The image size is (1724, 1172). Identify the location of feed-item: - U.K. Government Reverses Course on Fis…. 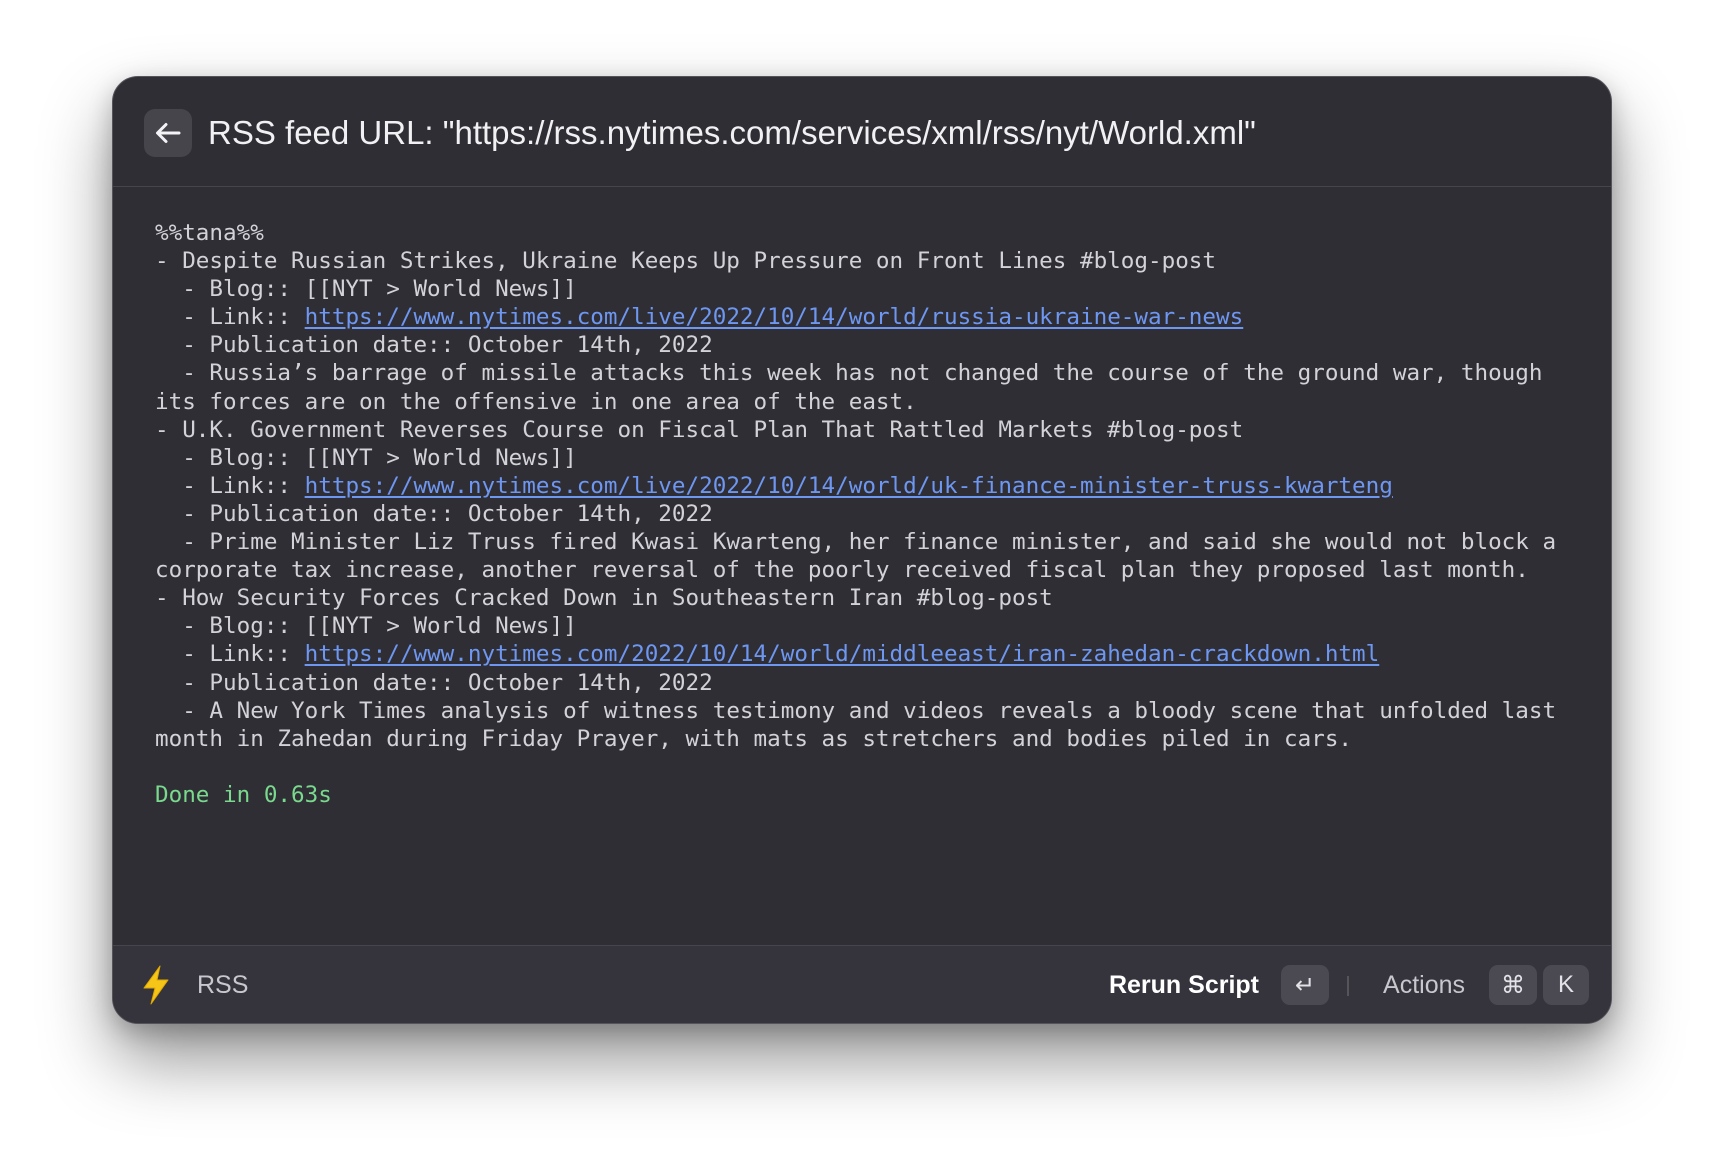
(870, 500).